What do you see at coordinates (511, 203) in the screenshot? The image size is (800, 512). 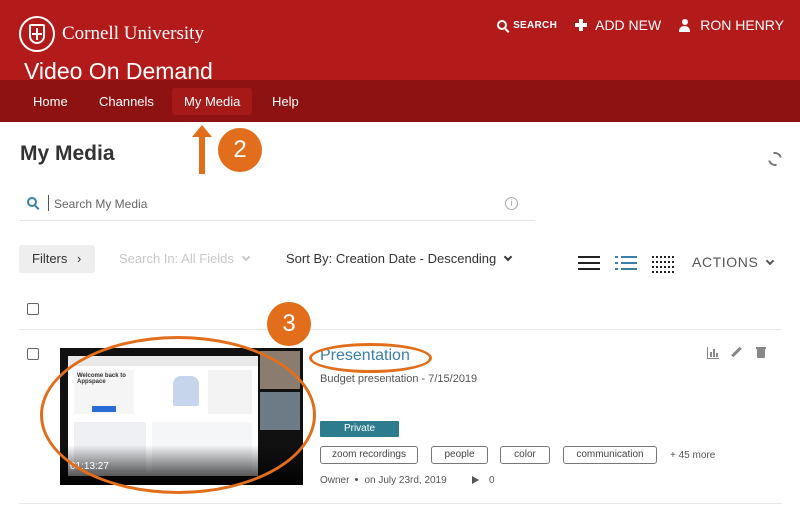 I see `info-icon: i` at bounding box center [511, 203].